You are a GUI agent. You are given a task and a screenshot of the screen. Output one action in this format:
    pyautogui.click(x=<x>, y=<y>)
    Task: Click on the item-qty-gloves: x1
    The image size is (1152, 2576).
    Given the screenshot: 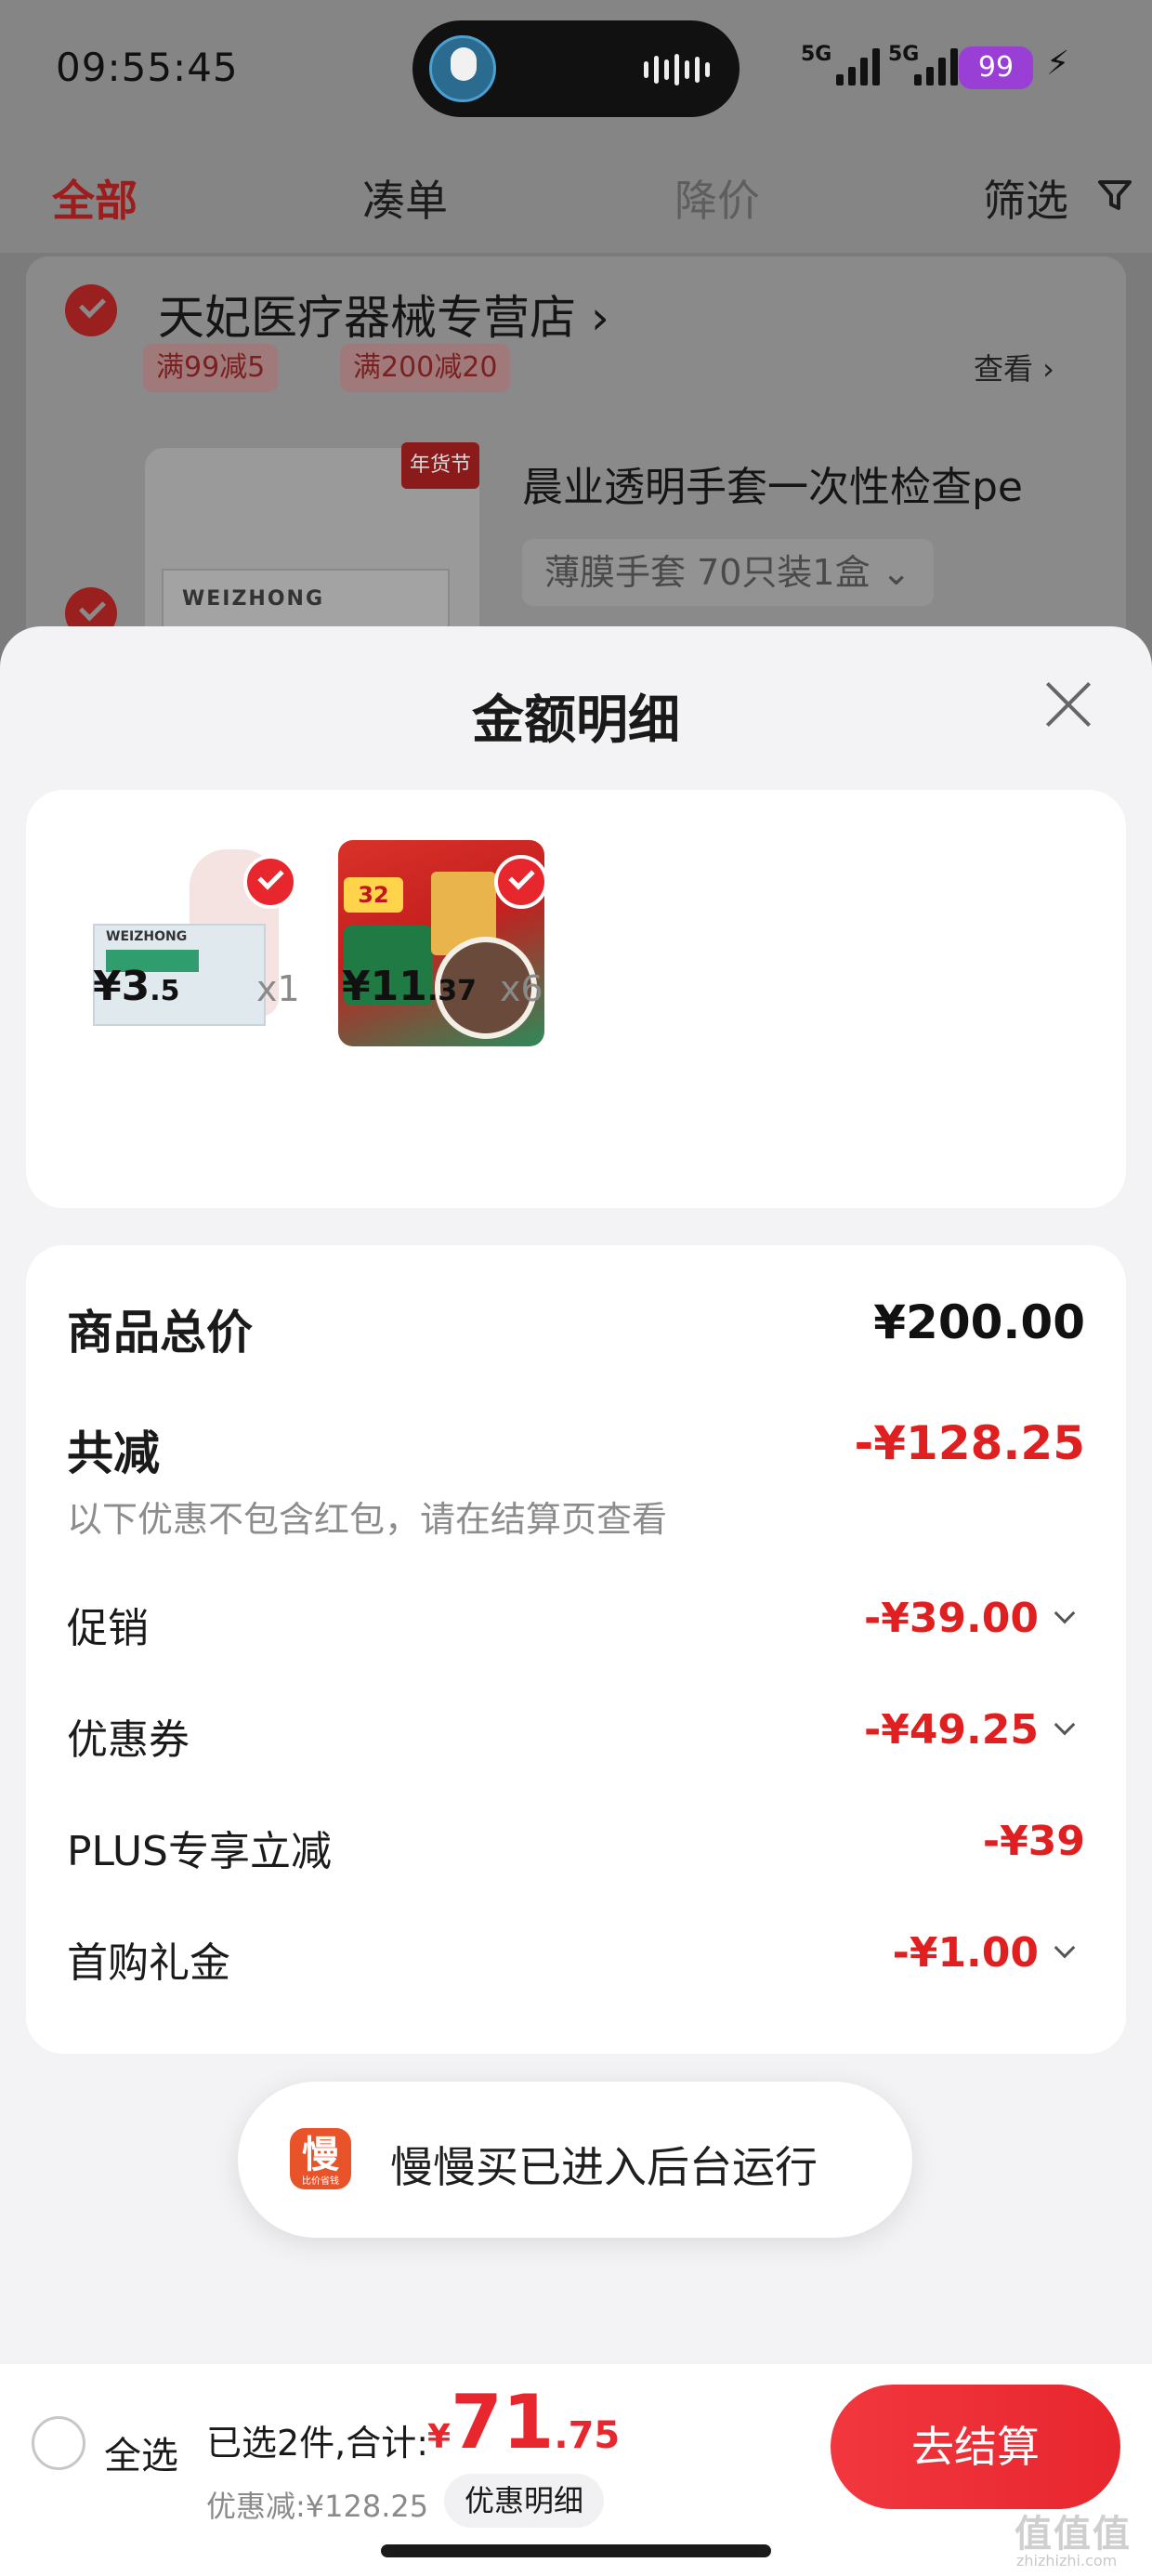 What is the action you would take?
    pyautogui.click(x=278, y=988)
    